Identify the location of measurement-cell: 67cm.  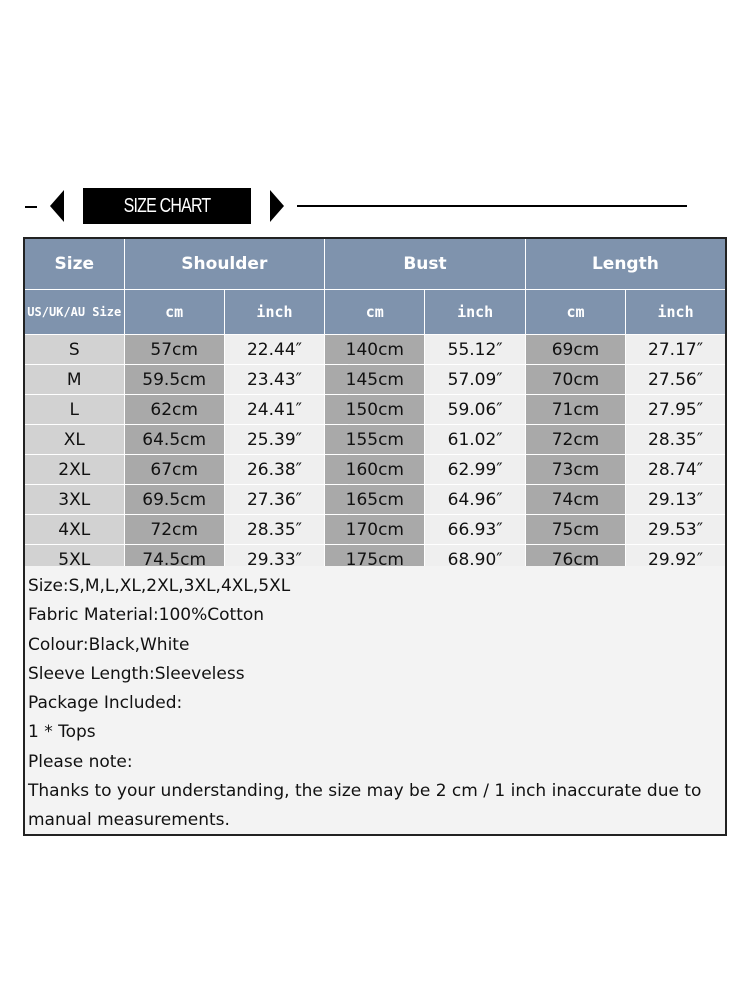
(174, 469).